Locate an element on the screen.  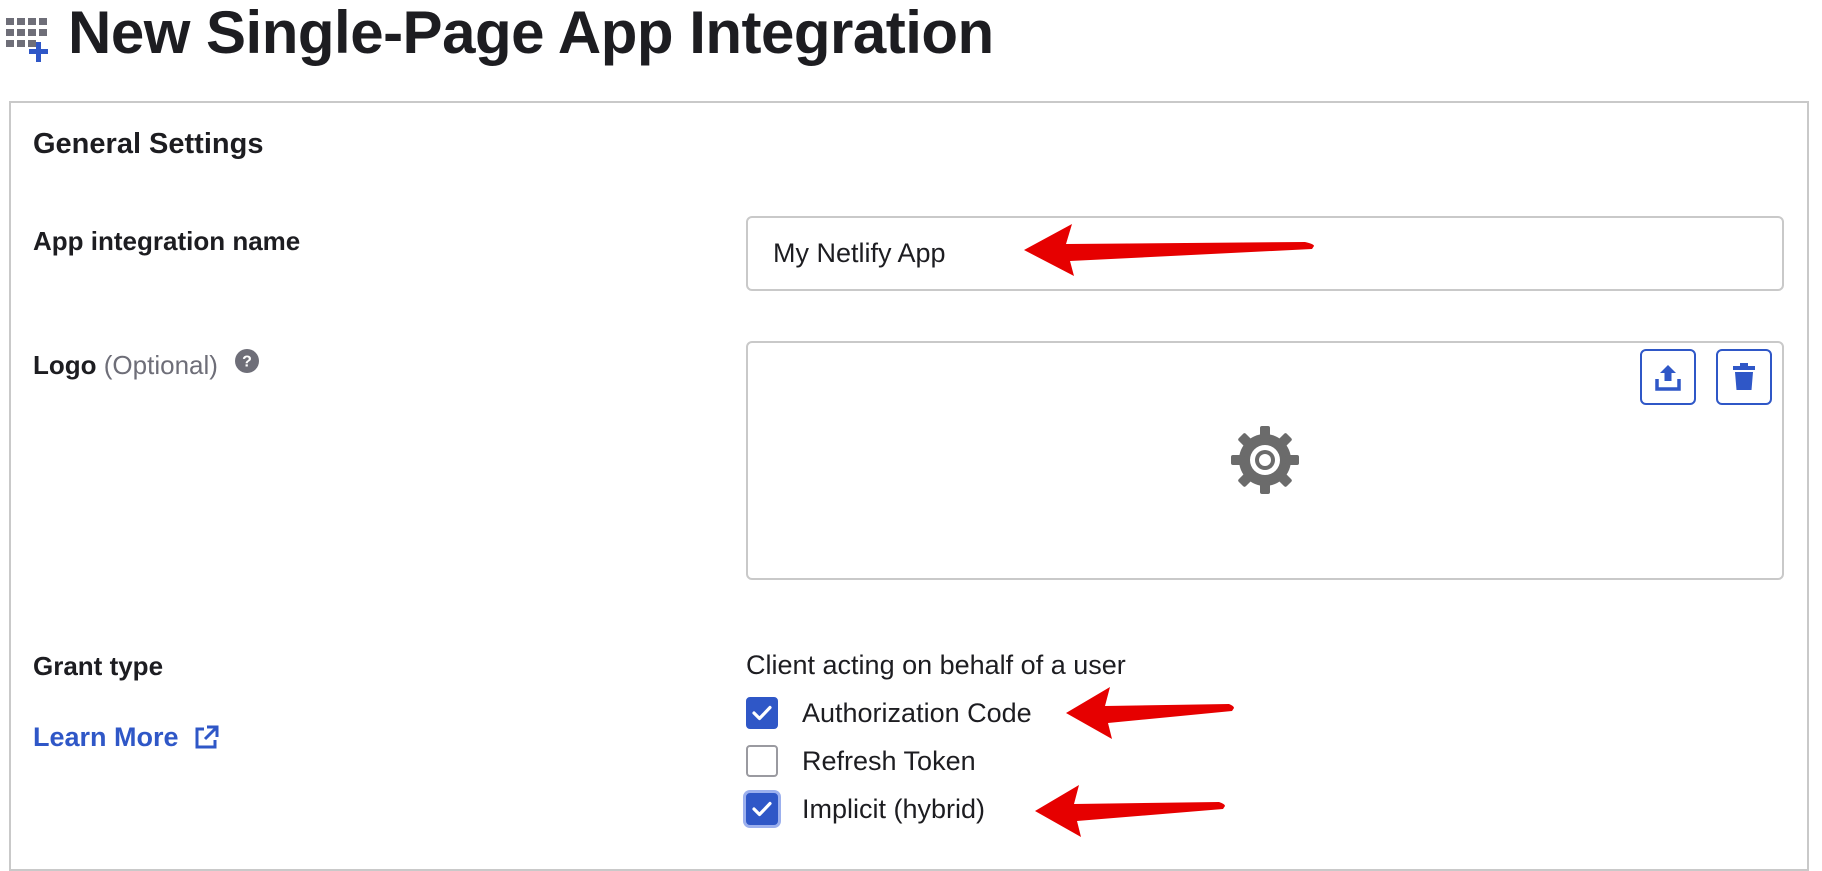
app-name-label: App integration name is located at coordinates (167, 241).